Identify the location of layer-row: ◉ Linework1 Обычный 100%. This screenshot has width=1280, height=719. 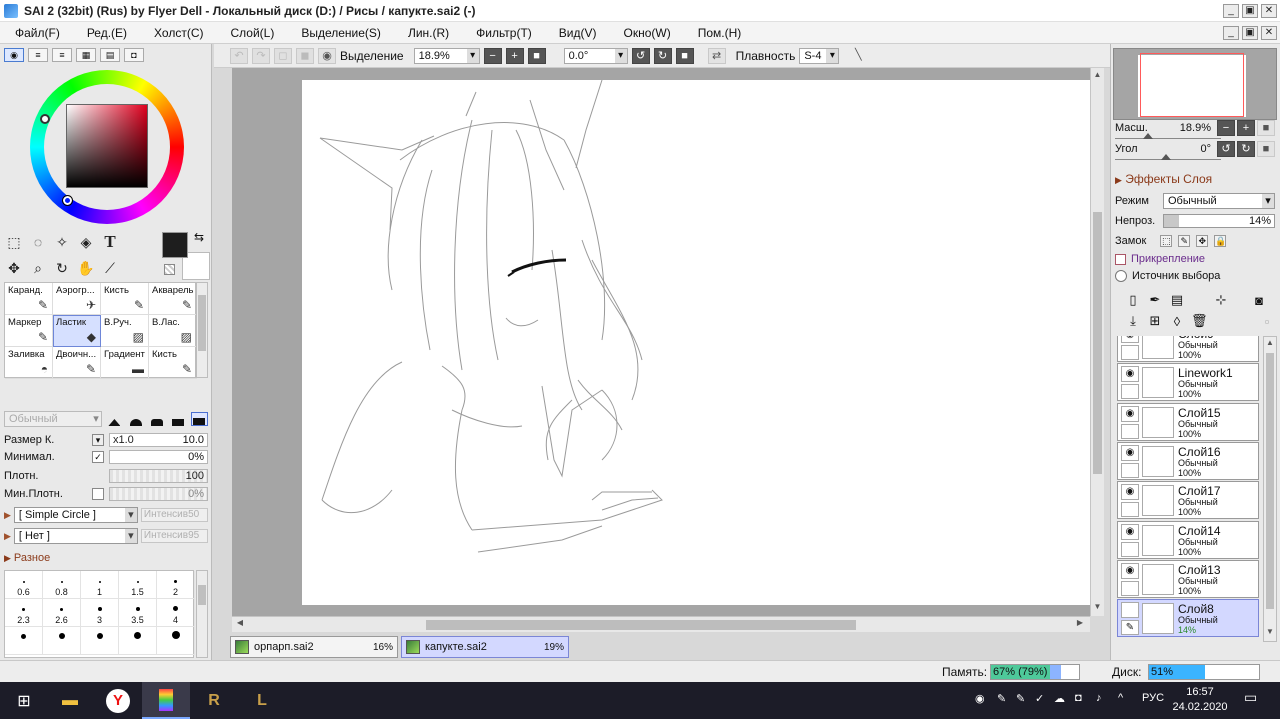
(1188, 382).